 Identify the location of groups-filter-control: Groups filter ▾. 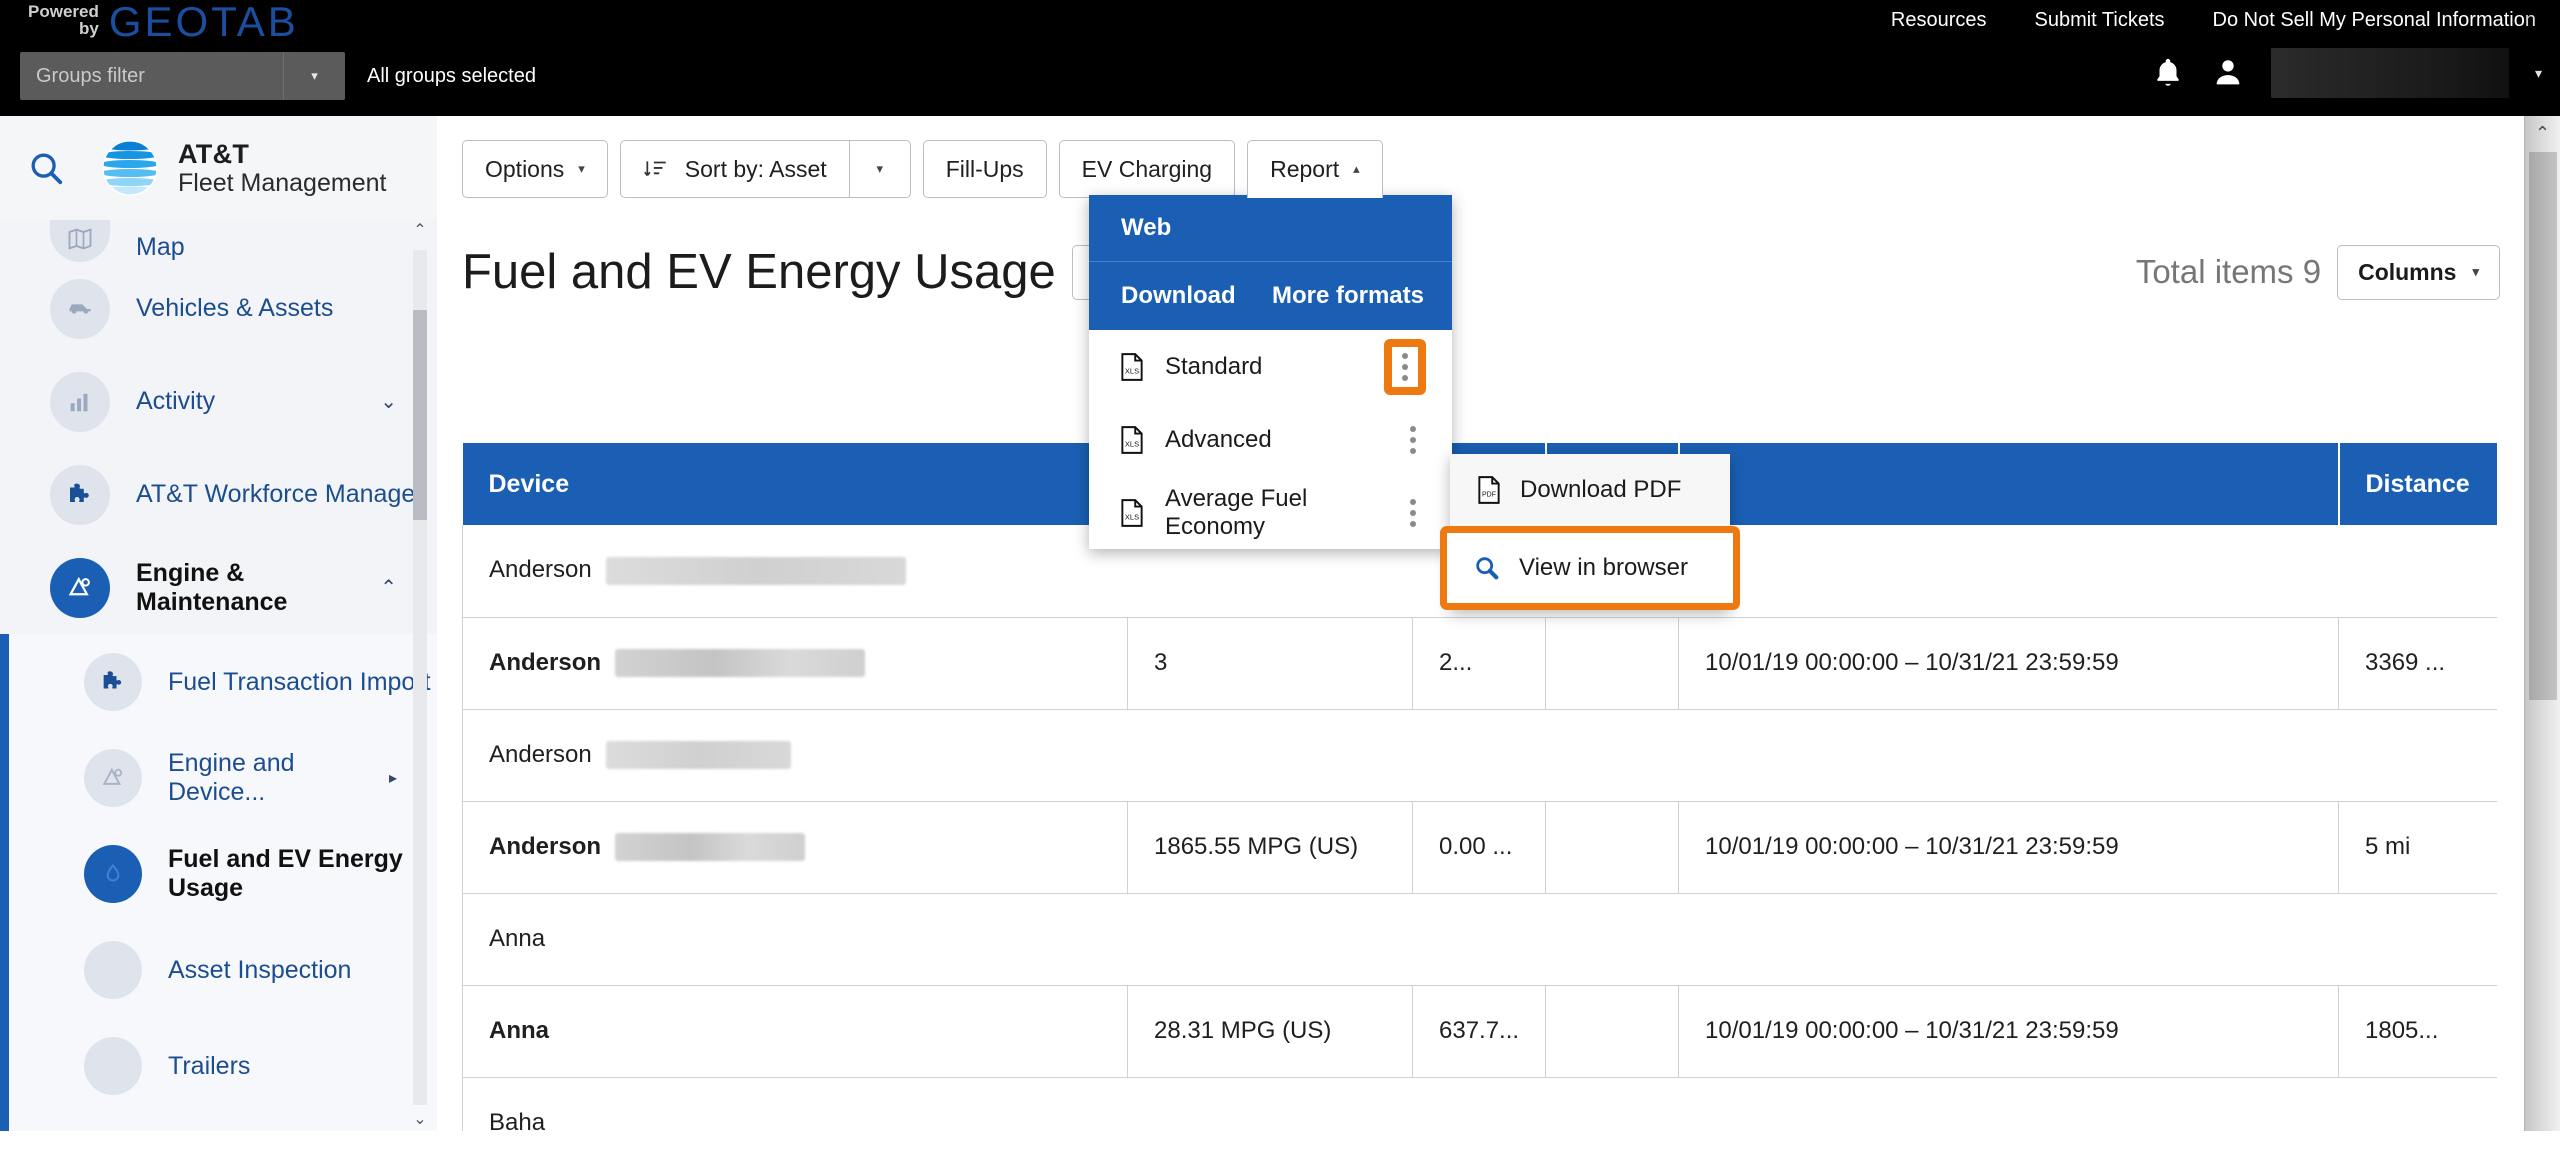
(182, 76).